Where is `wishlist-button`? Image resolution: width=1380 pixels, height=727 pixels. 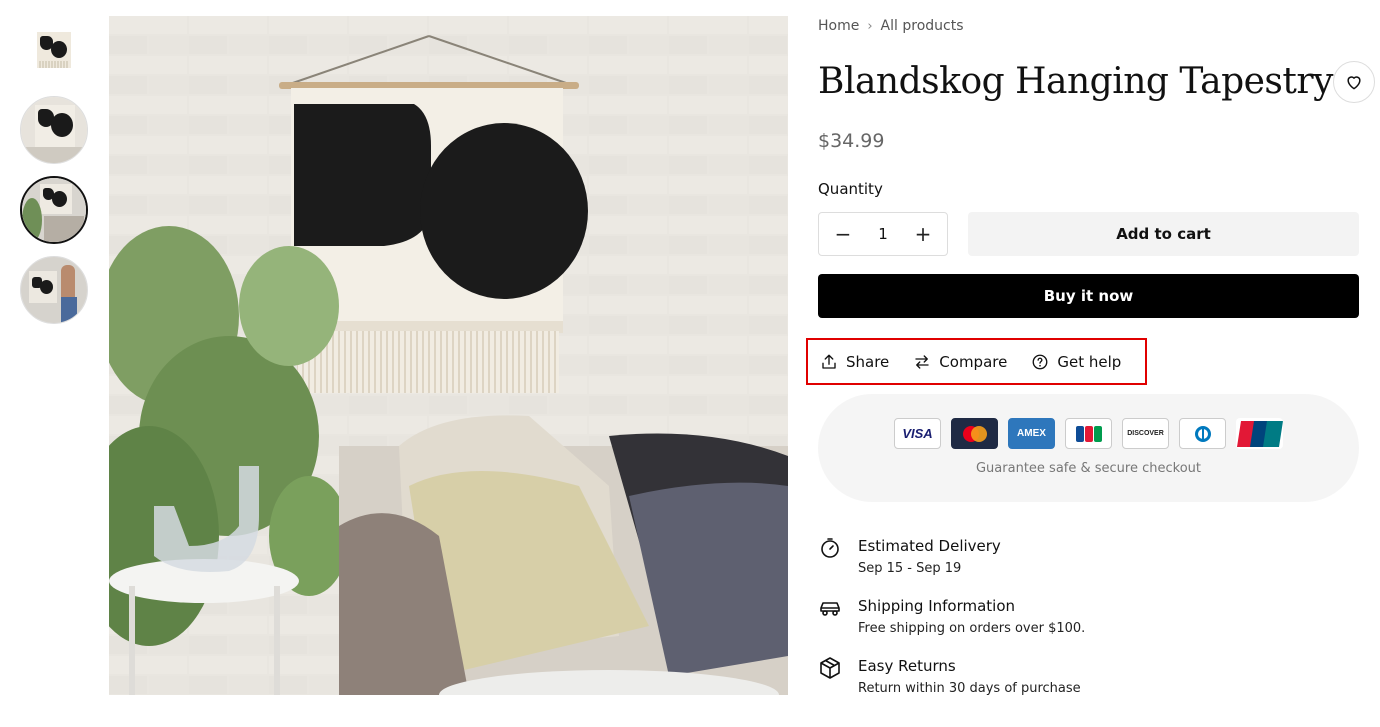
wishlist-button is located at coordinates (1353, 82).